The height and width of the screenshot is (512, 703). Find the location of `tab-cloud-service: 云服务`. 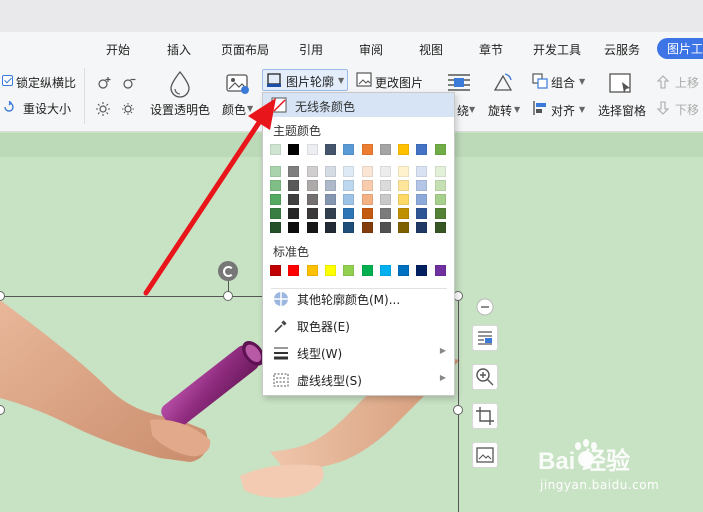

tab-cloud-service: 云服务 is located at coordinates (622, 49).